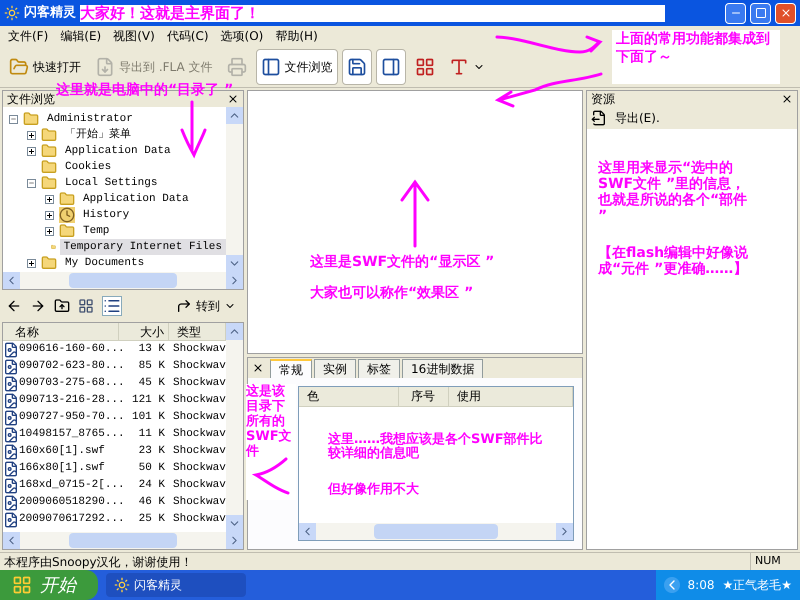  What do you see at coordinates (297, 66) in the screenshot?
I see `toolbar-button: 文件浏览` at bounding box center [297, 66].